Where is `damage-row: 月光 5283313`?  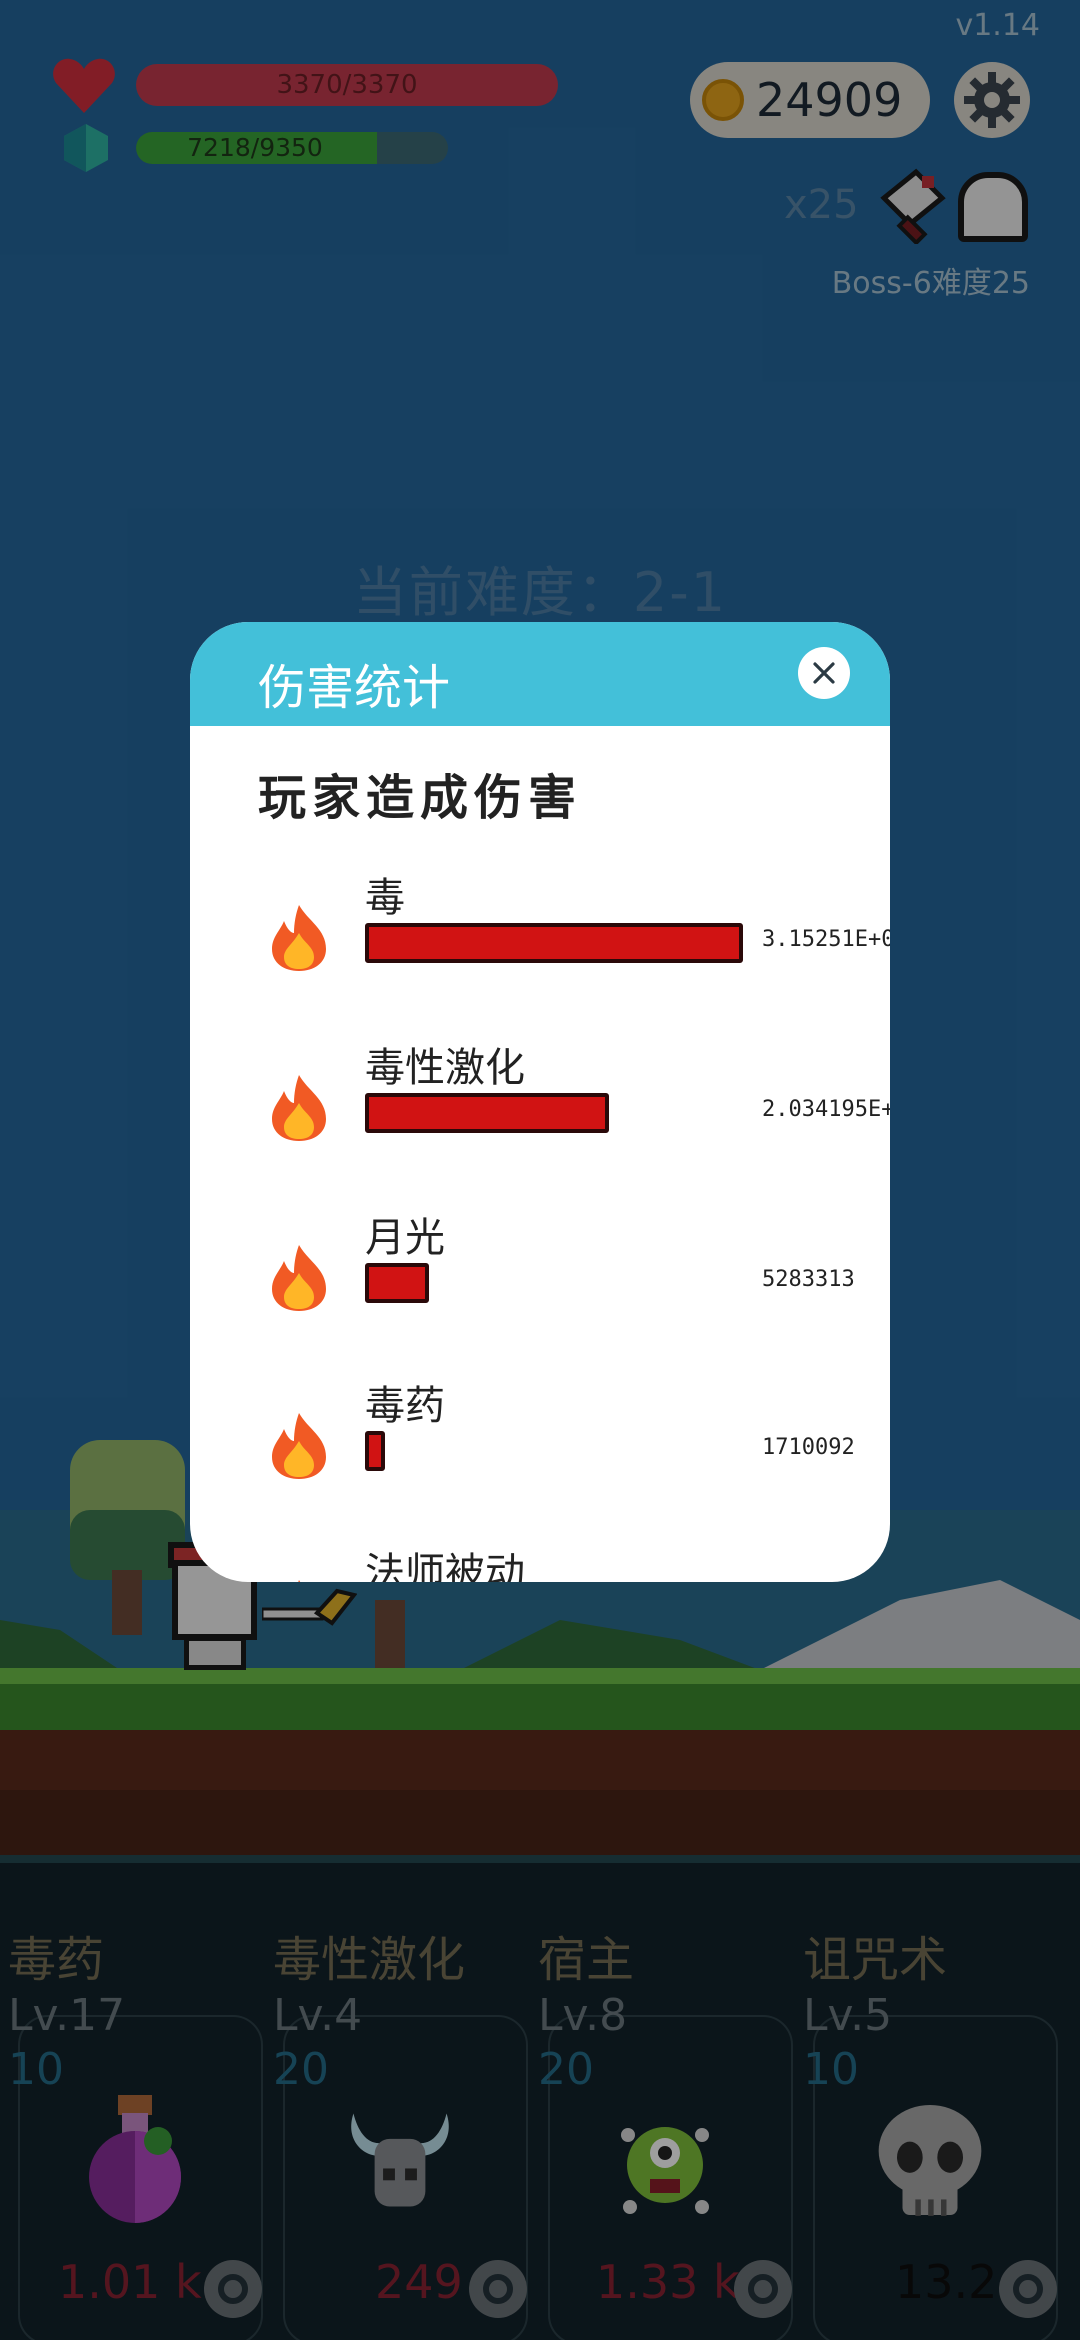 damage-row: 月光 5283313 is located at coordinates (540, 1280).